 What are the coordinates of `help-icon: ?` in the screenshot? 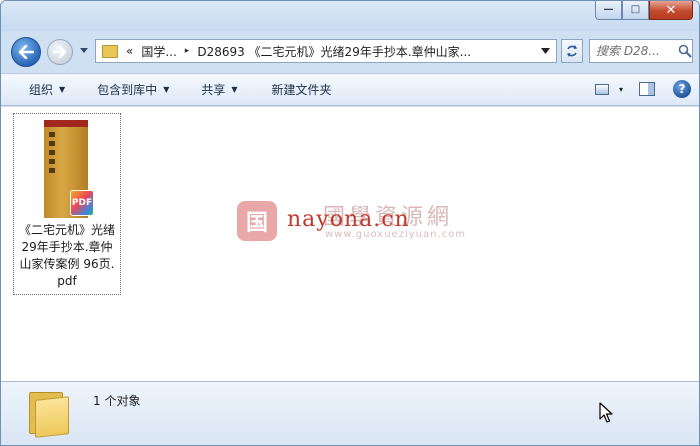 It's located at (682, 89).